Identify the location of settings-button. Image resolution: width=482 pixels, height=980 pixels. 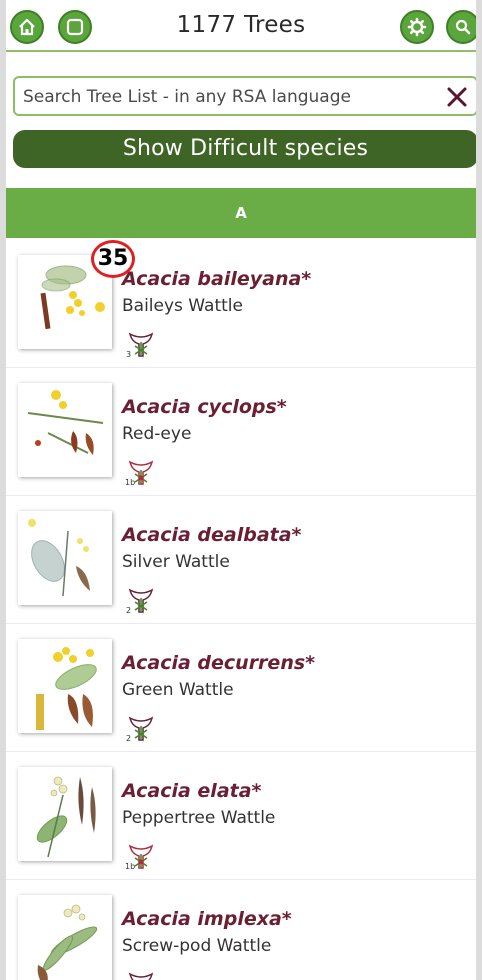
(417, 27).